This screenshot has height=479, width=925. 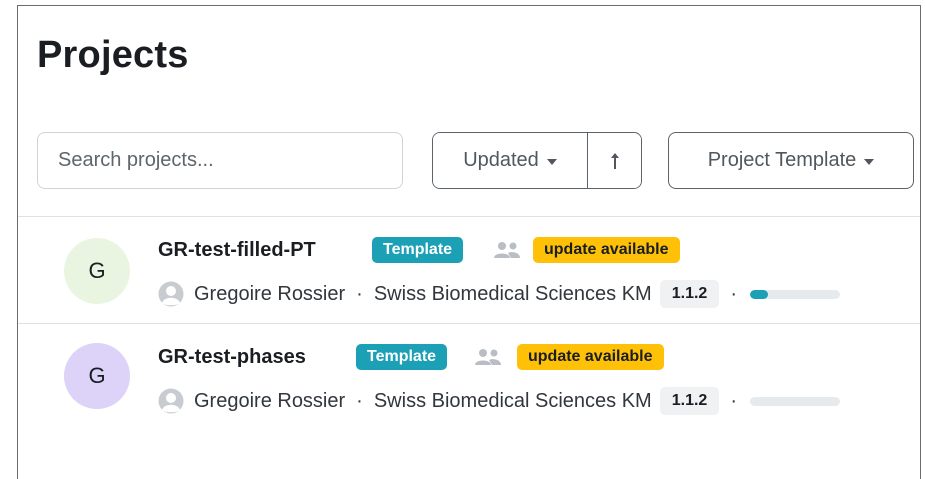 What do you see at coordinates (113, 55) in the screenshot?
I see `page-title: Projects` at bounding box center [113, 55].